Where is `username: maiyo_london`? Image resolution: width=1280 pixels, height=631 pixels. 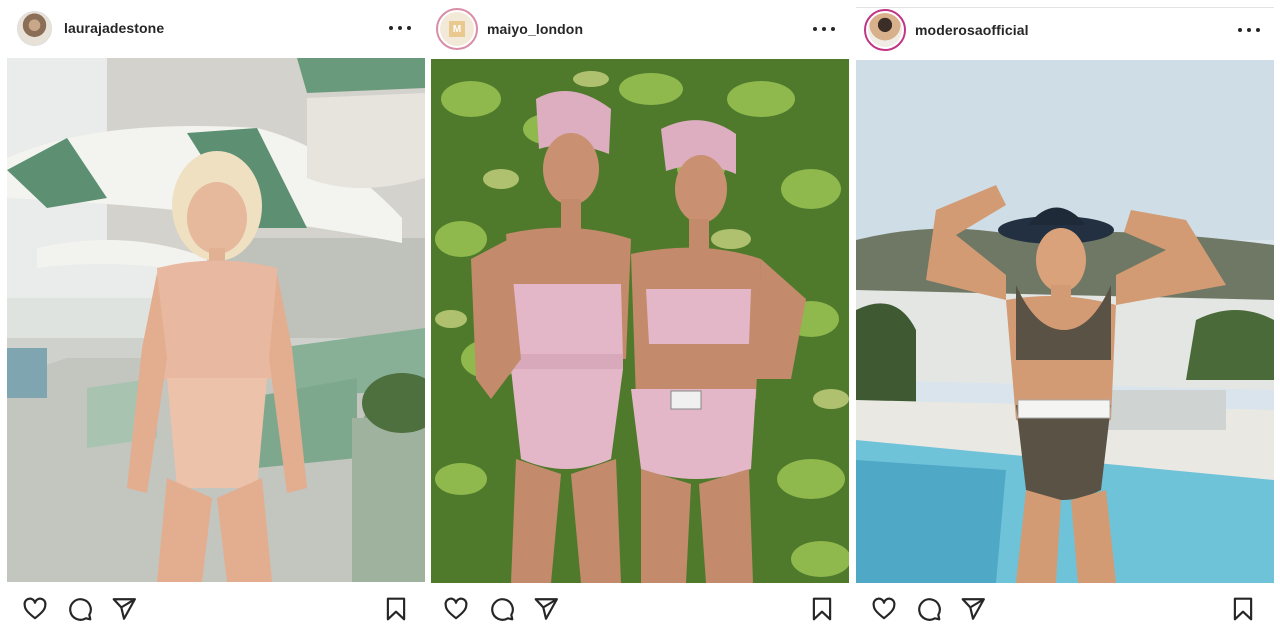 username: maiyo_london is located at coordinates (535, 29).